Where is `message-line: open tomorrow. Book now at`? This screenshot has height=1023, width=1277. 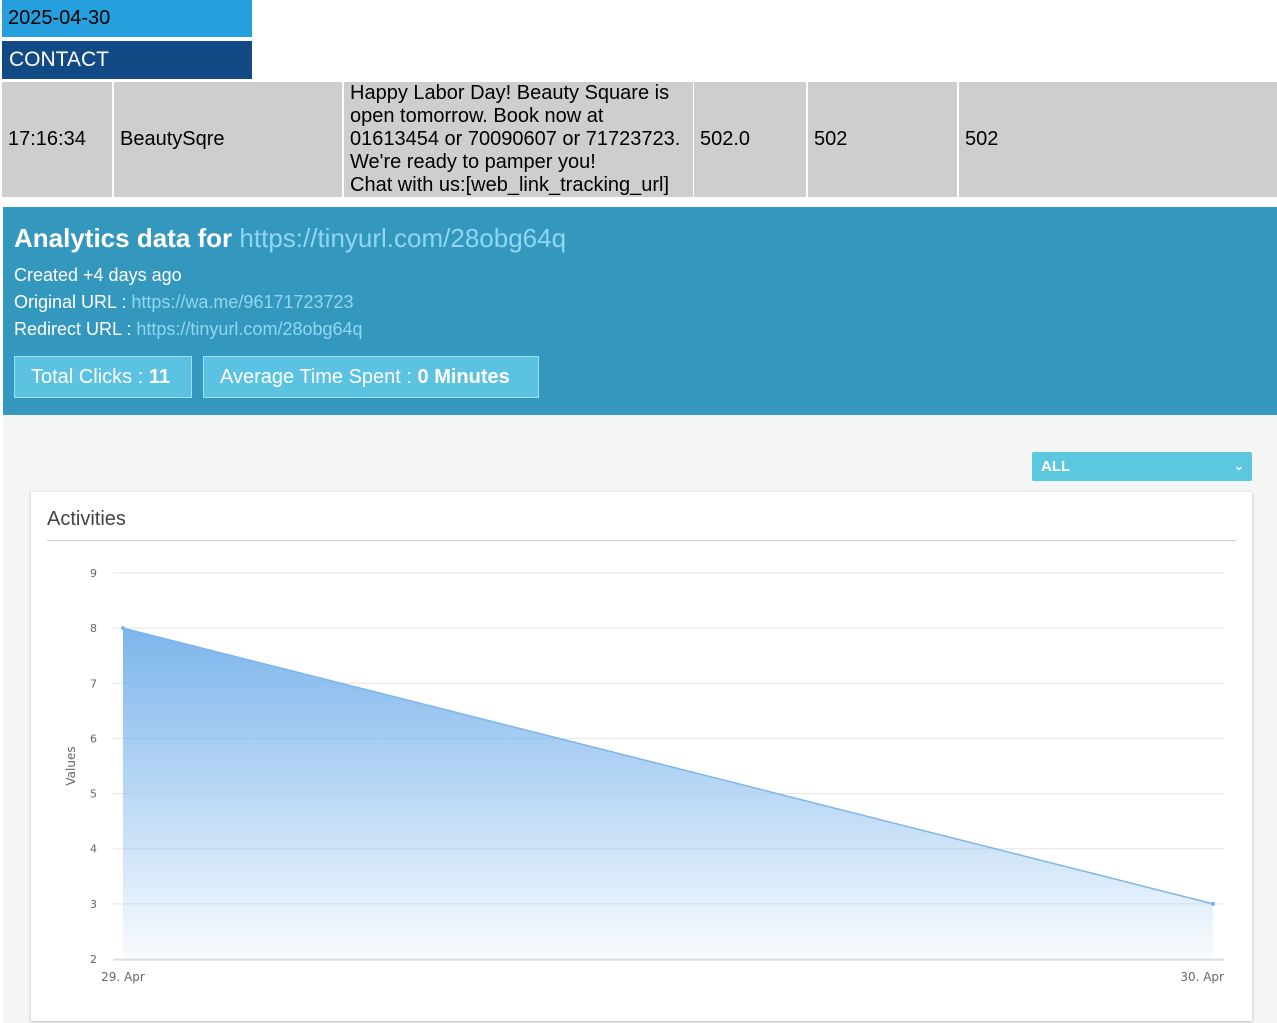
message-line: open tomorrow. Book now at is located at coordinates (477, 116).